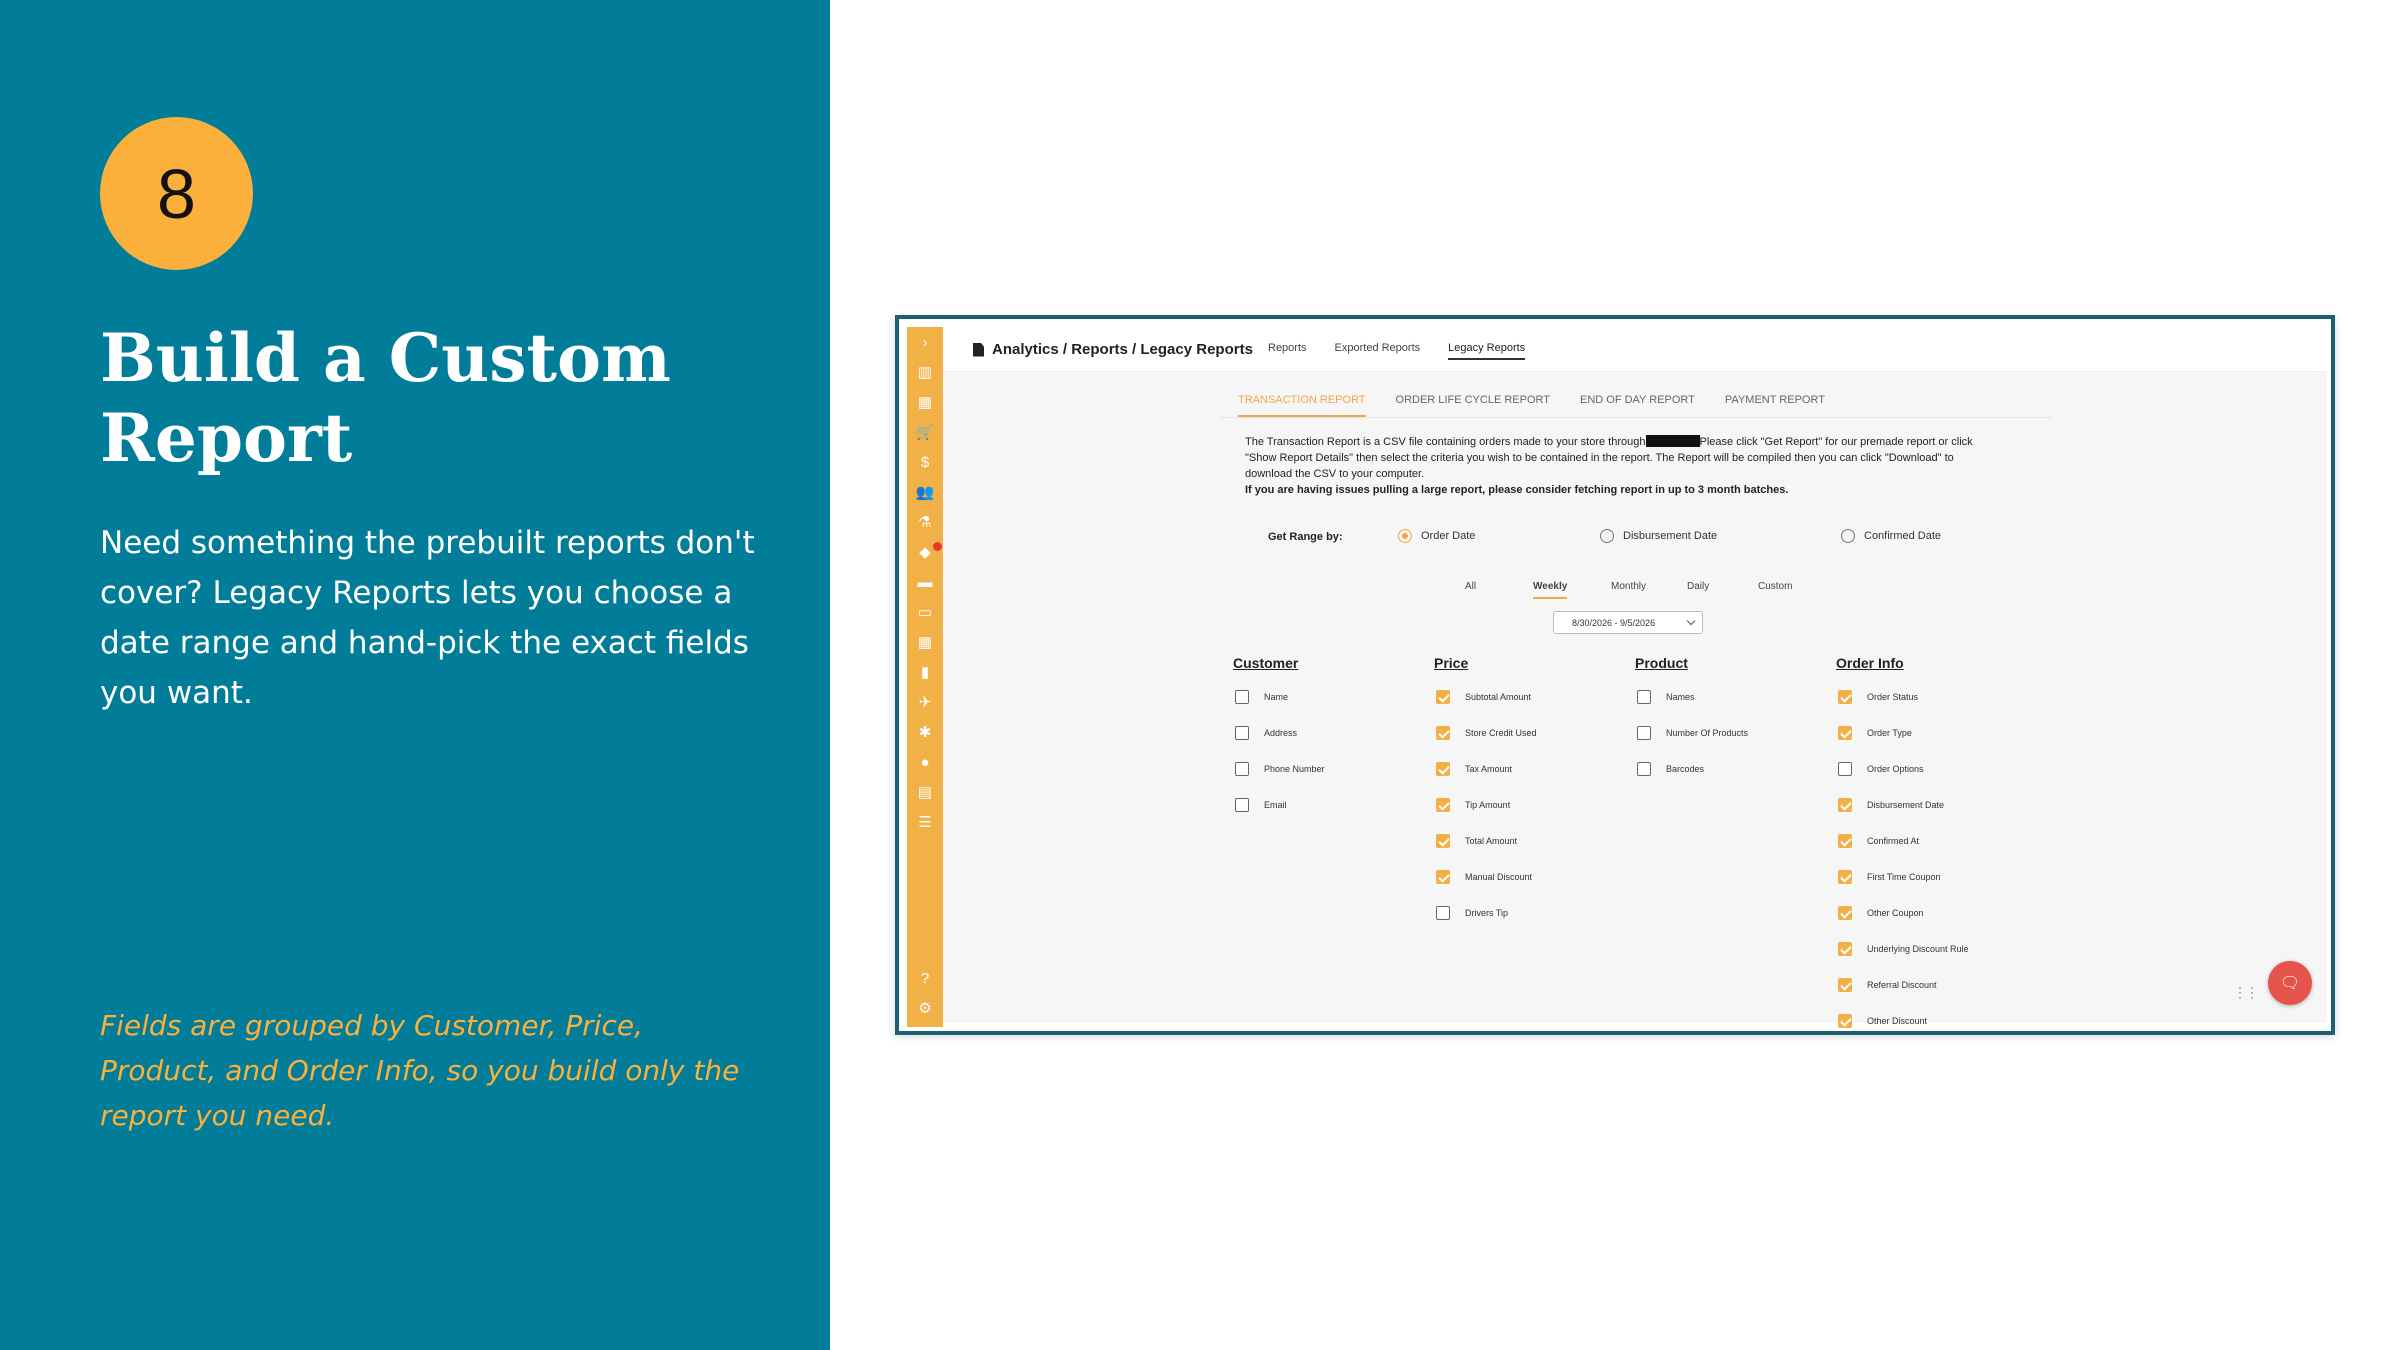 This screenshot has width=2400, height=1350. I want to click on field-subtotal-amount: Subtotal Amount, so click(1486, 709).